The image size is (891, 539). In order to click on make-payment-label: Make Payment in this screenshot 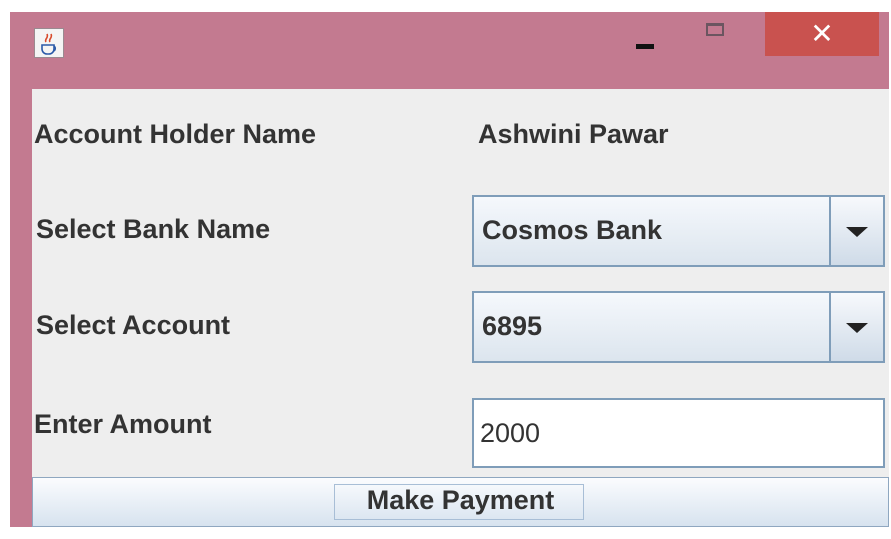, I will do `click(460, 500)`.